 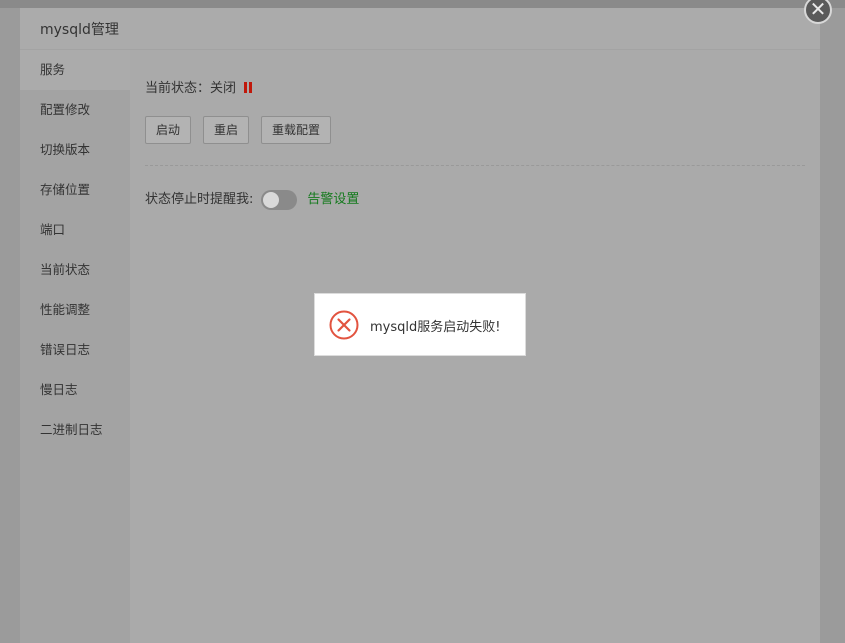 I want to click on error-toast: mysqld服务启动失败!, so click(x=420, y=324).